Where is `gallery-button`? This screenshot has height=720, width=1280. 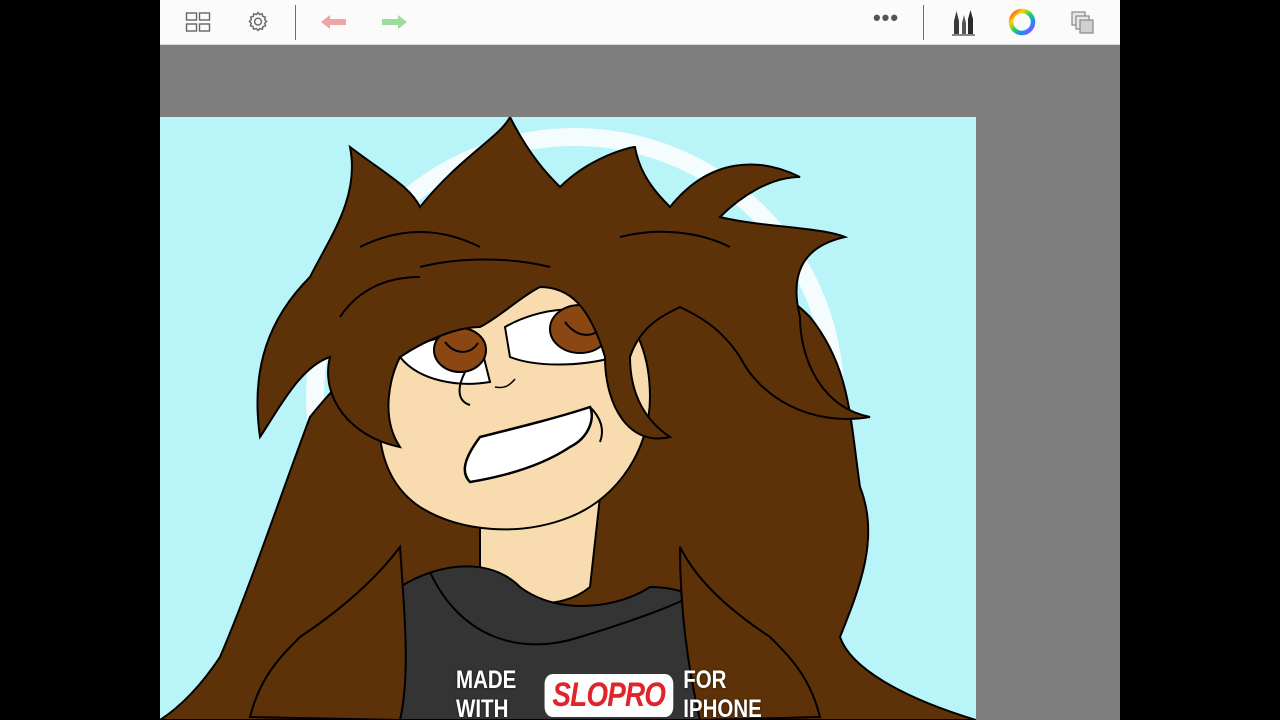
gallery-button is located at coordinates (198, 22).